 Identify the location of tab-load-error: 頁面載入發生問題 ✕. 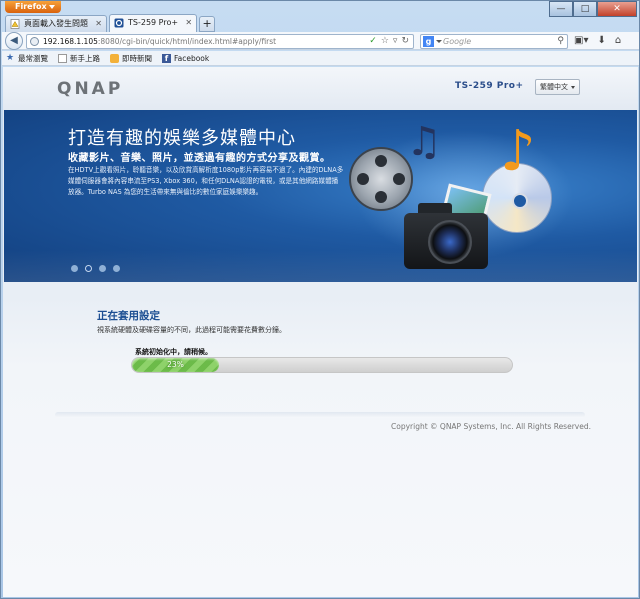
(56, 23).